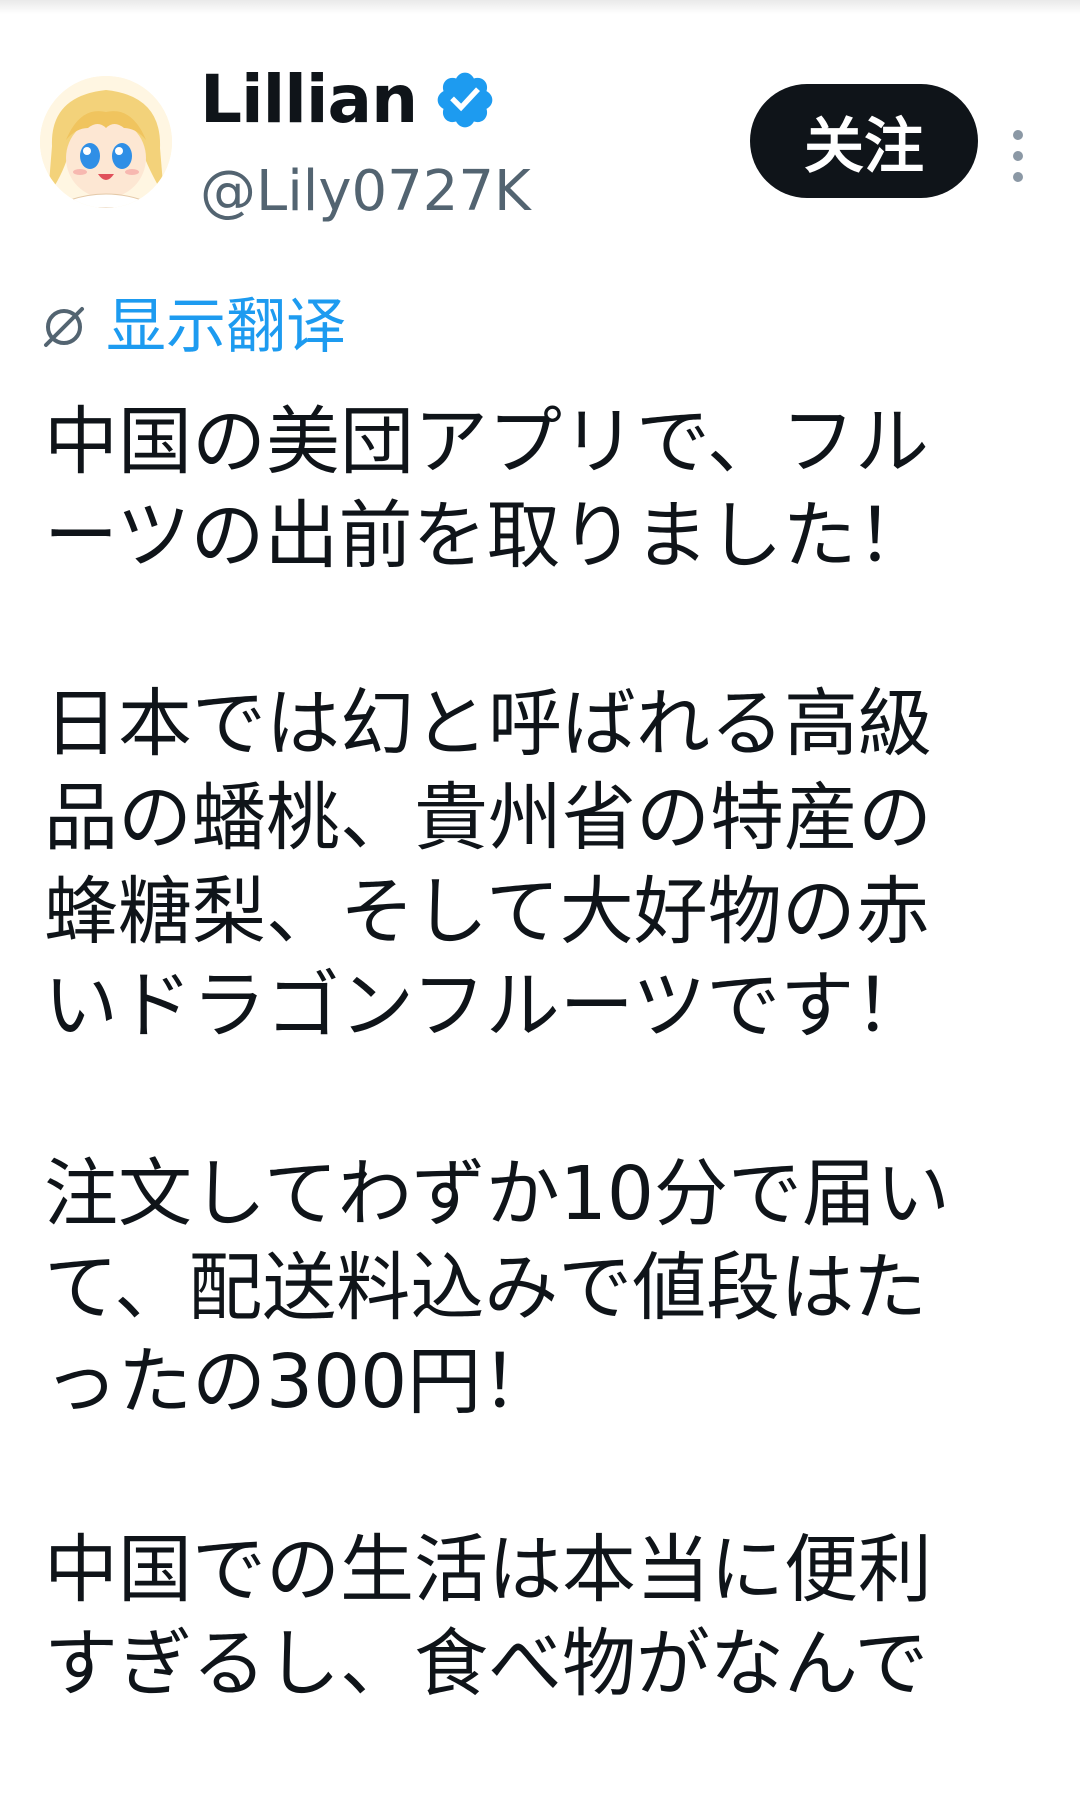 The width and height of the screenshot is (1080, 1805). I want to click on avatar, so click(106, 142).